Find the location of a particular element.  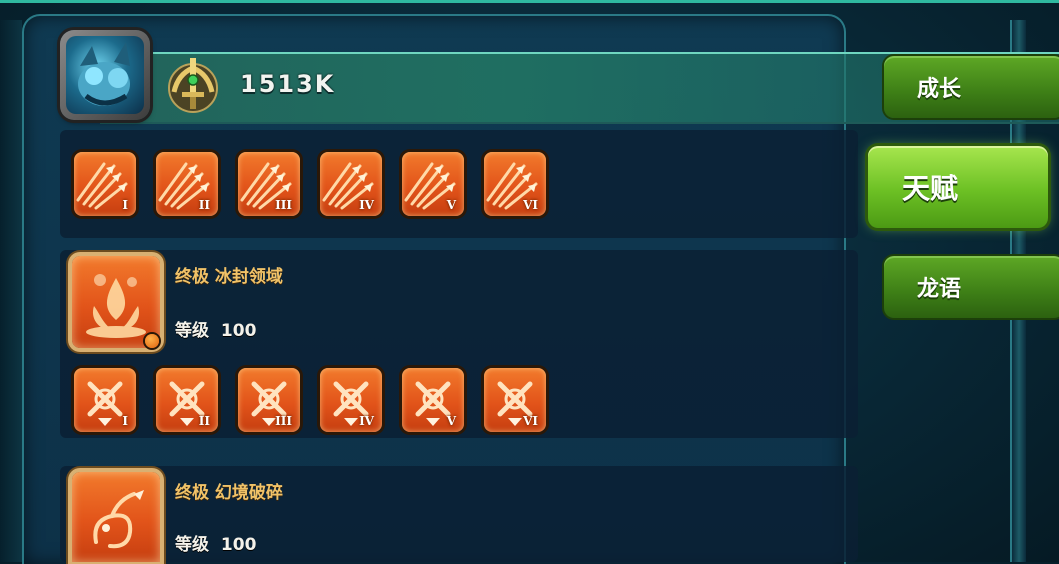

crossed-swords-icon: III is located at coordinates (269, 400).